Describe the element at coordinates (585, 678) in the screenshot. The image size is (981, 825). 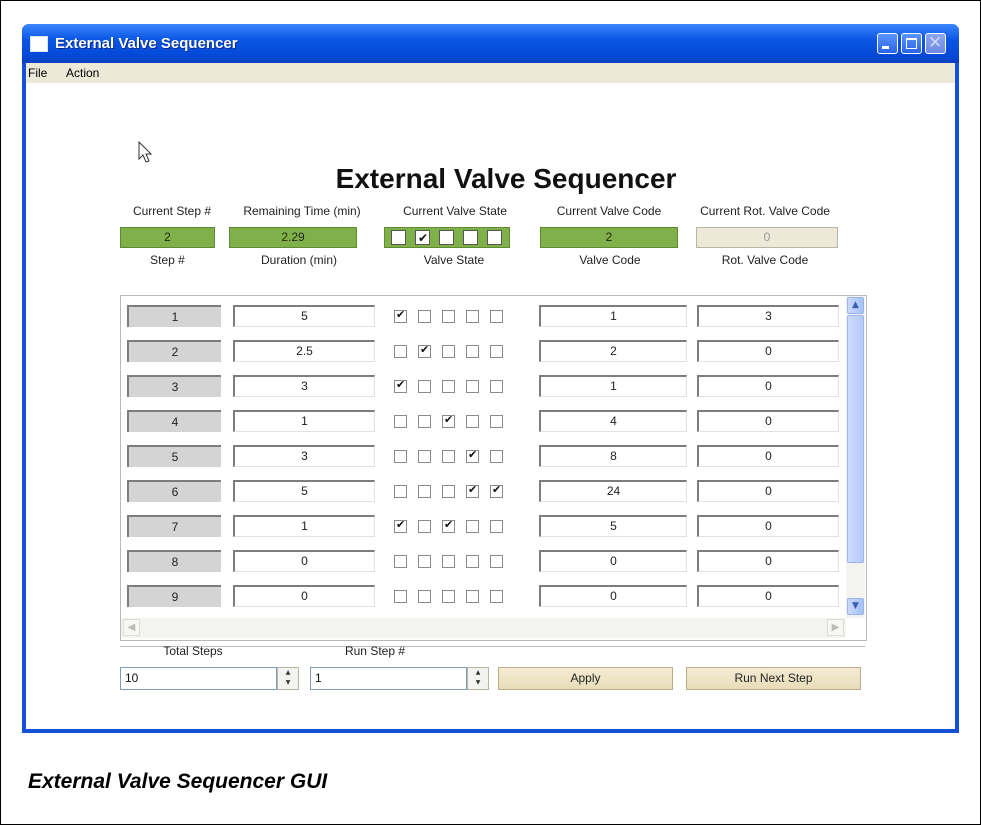
I see `apply-button: Apply` at that location.